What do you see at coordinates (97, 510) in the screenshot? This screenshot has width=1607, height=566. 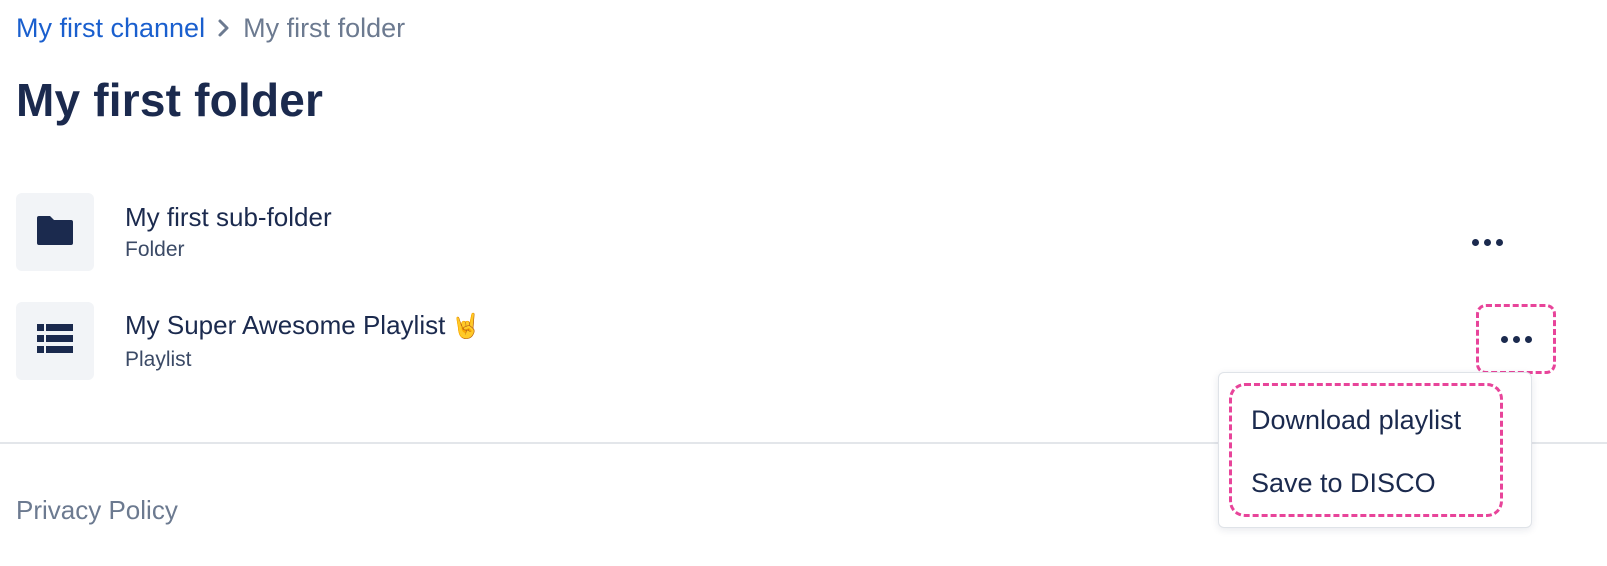 I see `privacy-policy-link: Privacy Policy` at bounding box center [97, 510].